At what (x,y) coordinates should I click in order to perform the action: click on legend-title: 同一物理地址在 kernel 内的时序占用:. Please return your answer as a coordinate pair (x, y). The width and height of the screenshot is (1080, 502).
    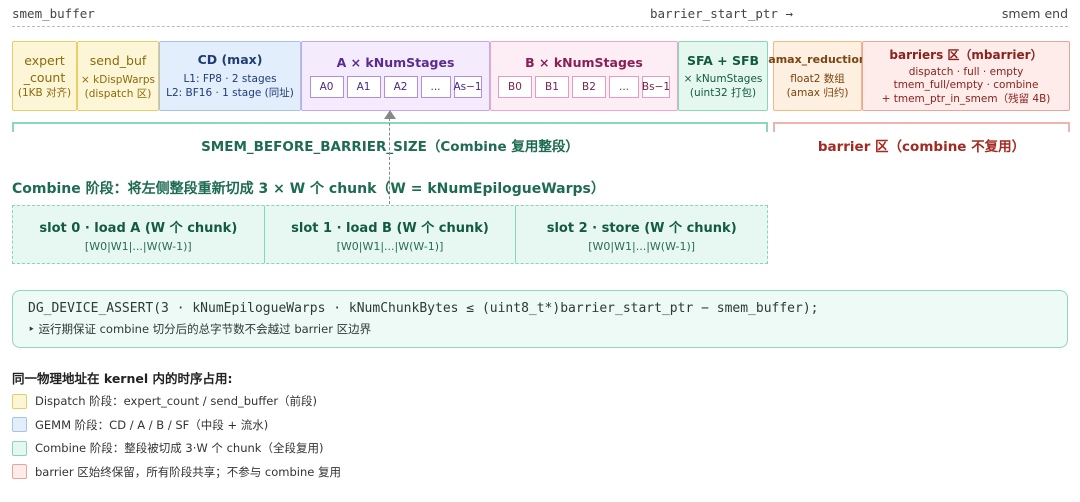
    Looking at the image, I should click on (122, 378).